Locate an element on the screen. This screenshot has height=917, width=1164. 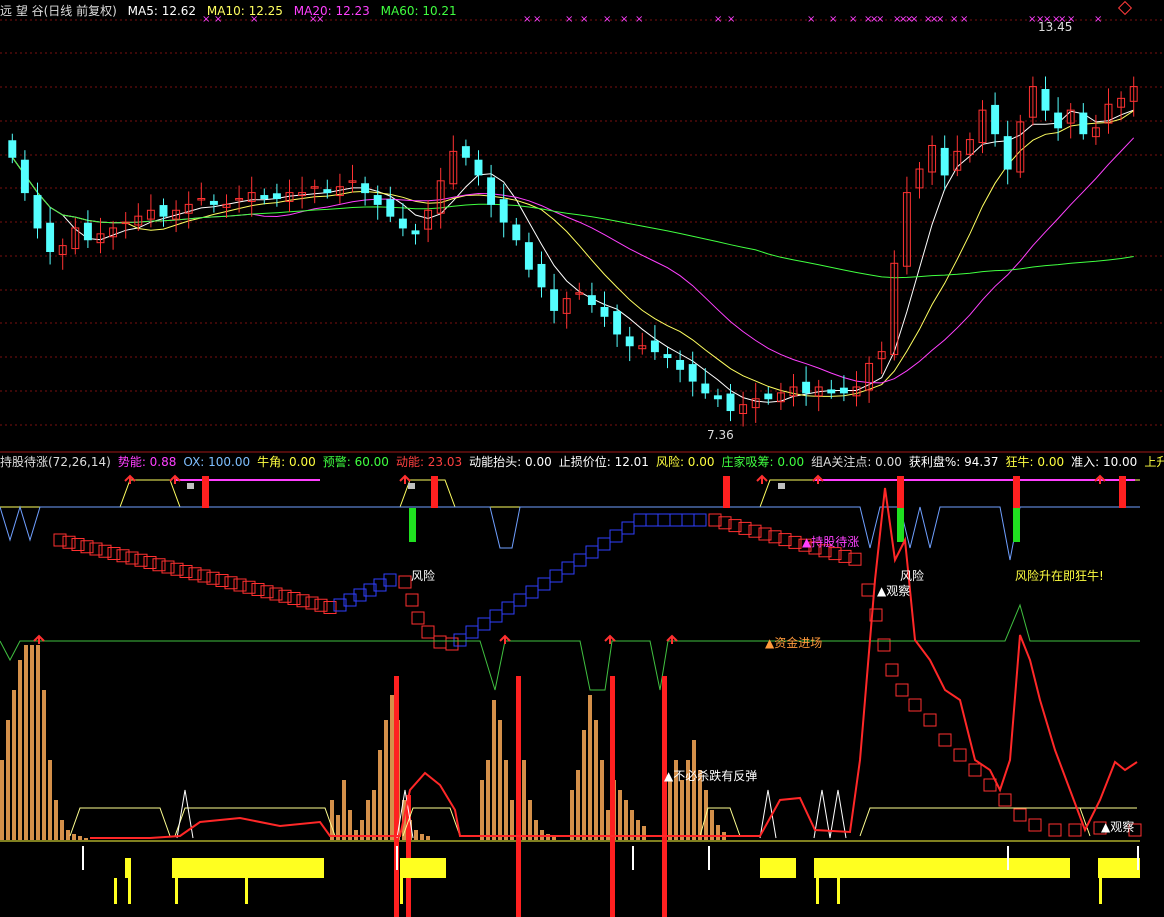
risk-rise-label: 风险升在即狂牛! is located at coordinates (1059, 576).